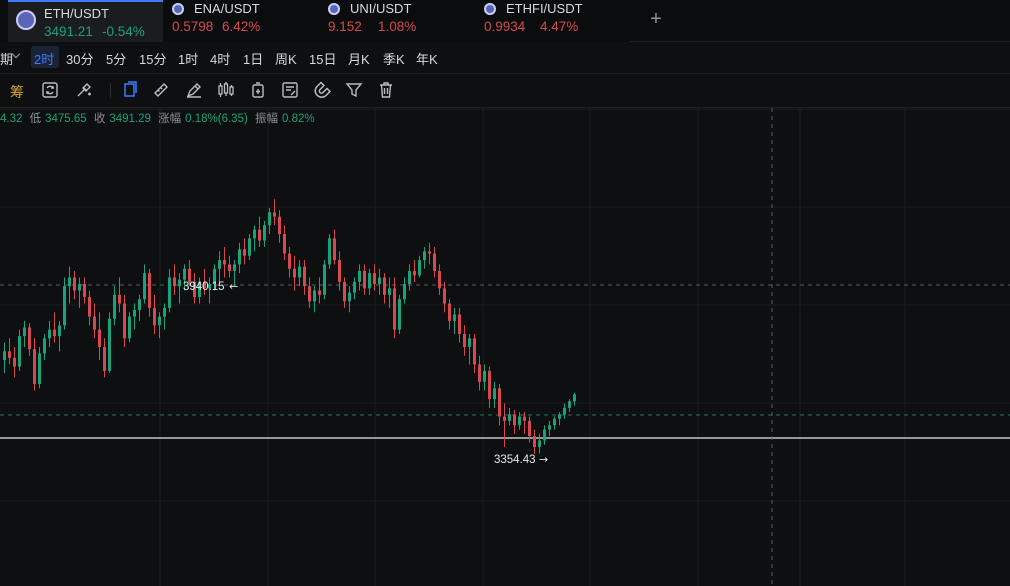 The width and height of the screenshot is (1010, 586). What do you see at coordinates (515, 460) in the screenshot?
I see `low-price-label: 3354.43` at bounding box center [515, 460].